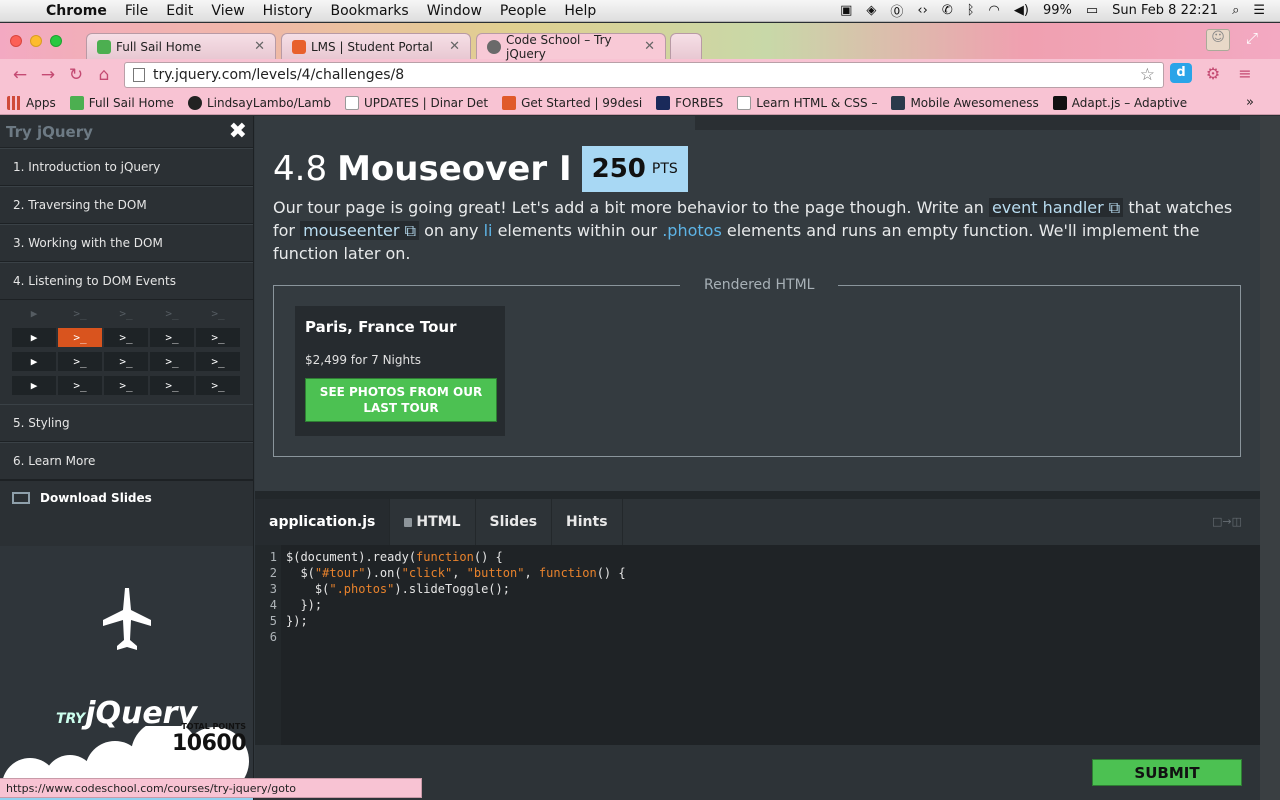  Describe the element at coordinates (1120, 102) in the screenshot. I see `bookmark-item: Adapt.js – Adaptive` at that location.